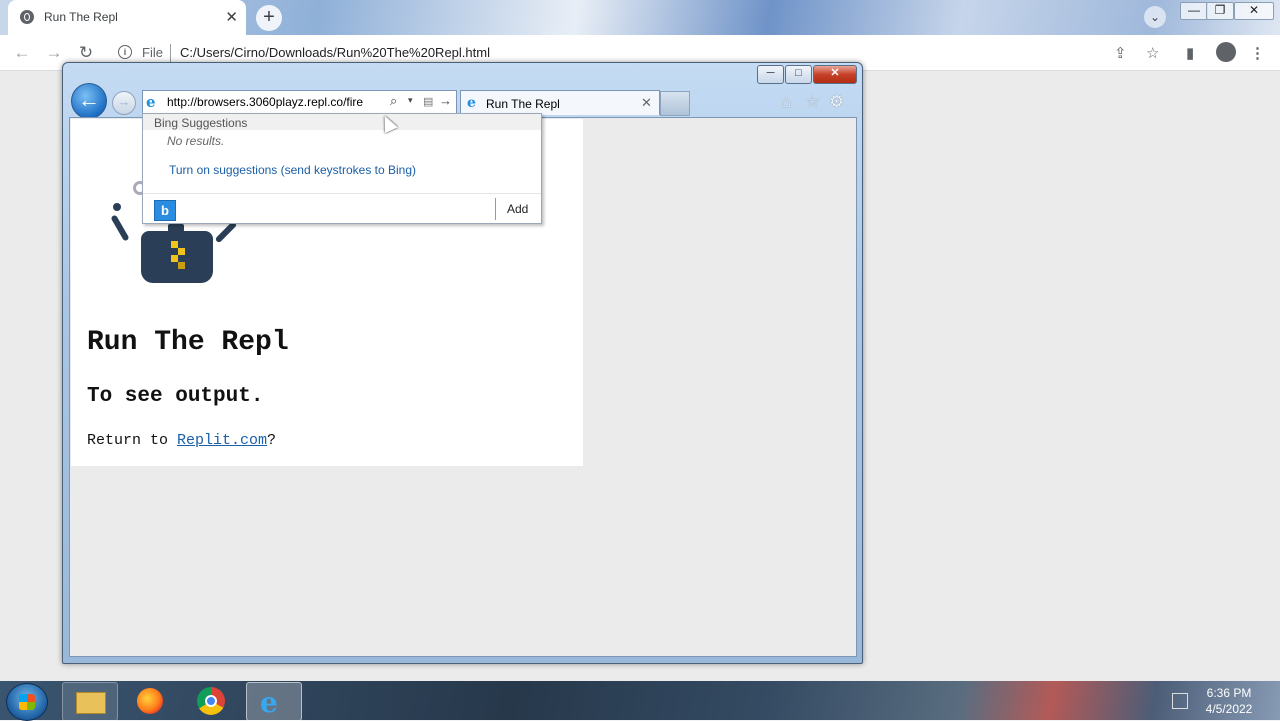 The image size is (1280, 721). Describe the element at coordinates (89, 101) in the screenshot. I see `ie-back-button: ←` at that location.